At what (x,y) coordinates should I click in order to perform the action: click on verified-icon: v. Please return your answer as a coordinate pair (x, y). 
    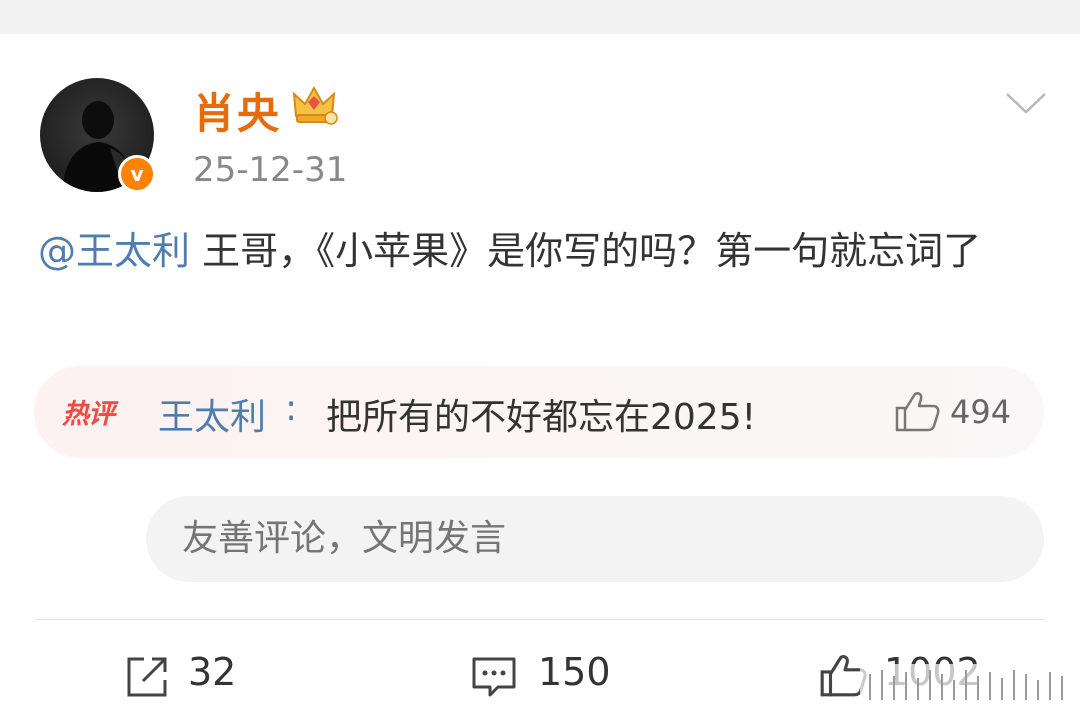
    Looking at the image, I should click on (137, 174).